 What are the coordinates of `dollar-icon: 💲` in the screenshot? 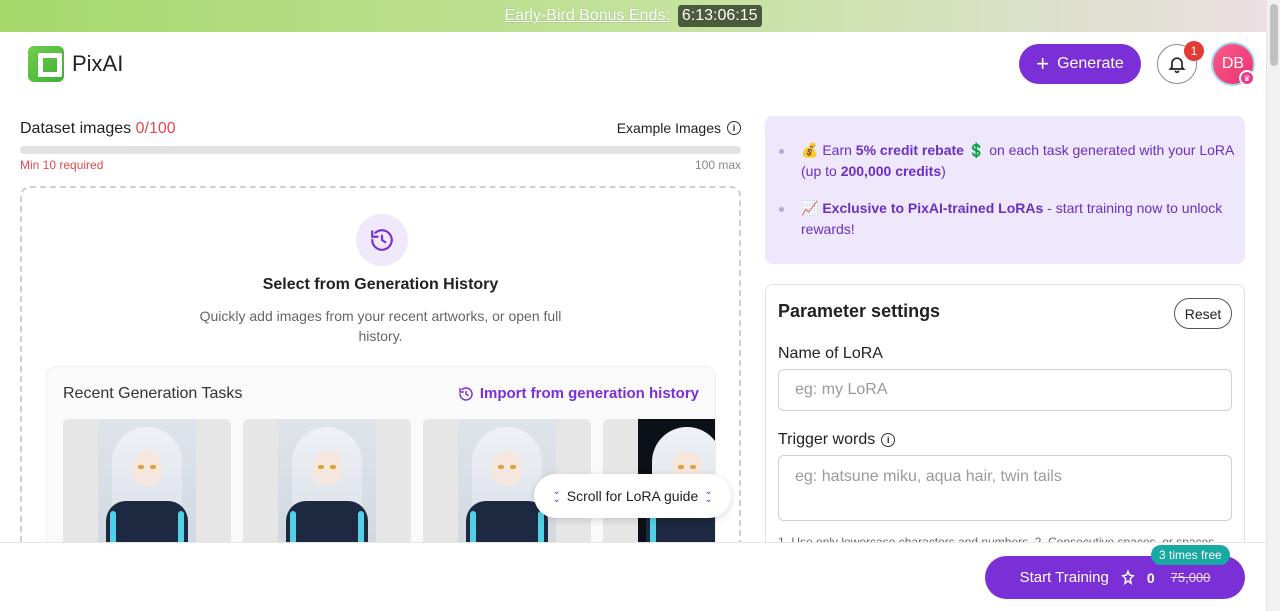 It's located at (976, 150).